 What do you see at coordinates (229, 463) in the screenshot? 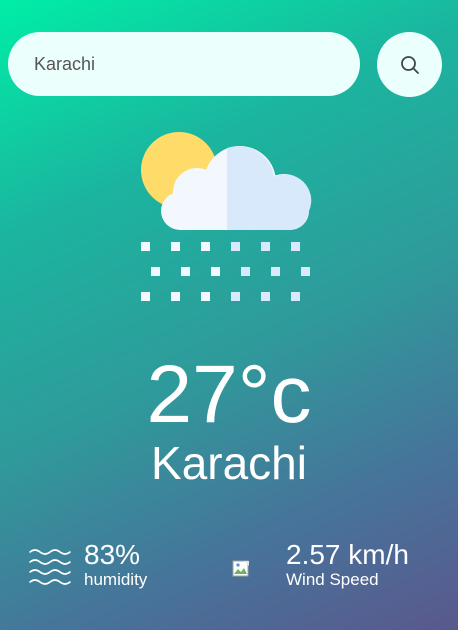
I see `city-name: Karachi` at bounding box center [229, 463].